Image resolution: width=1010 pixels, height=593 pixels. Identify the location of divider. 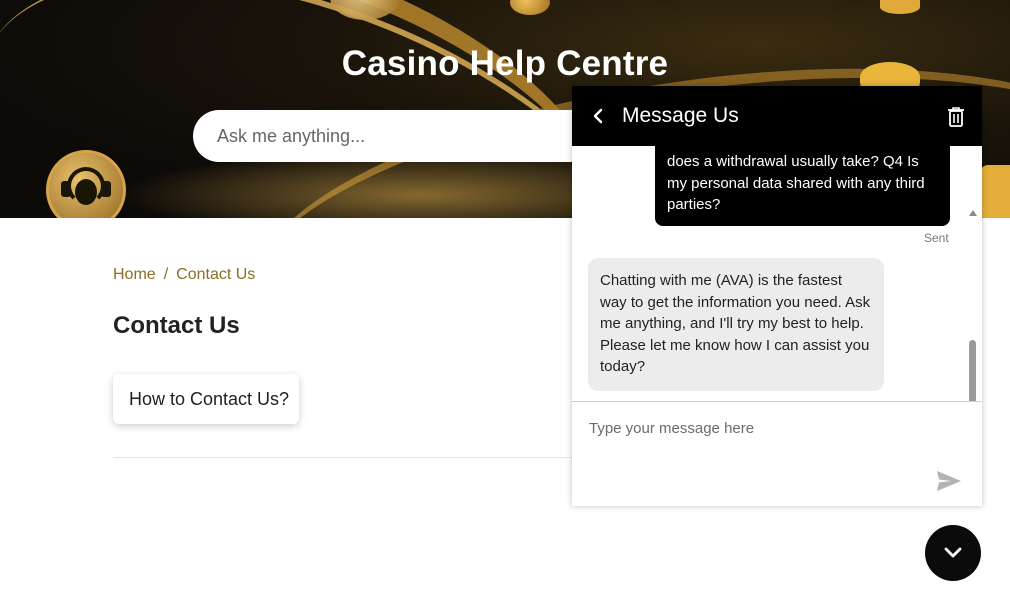
(348, 457).